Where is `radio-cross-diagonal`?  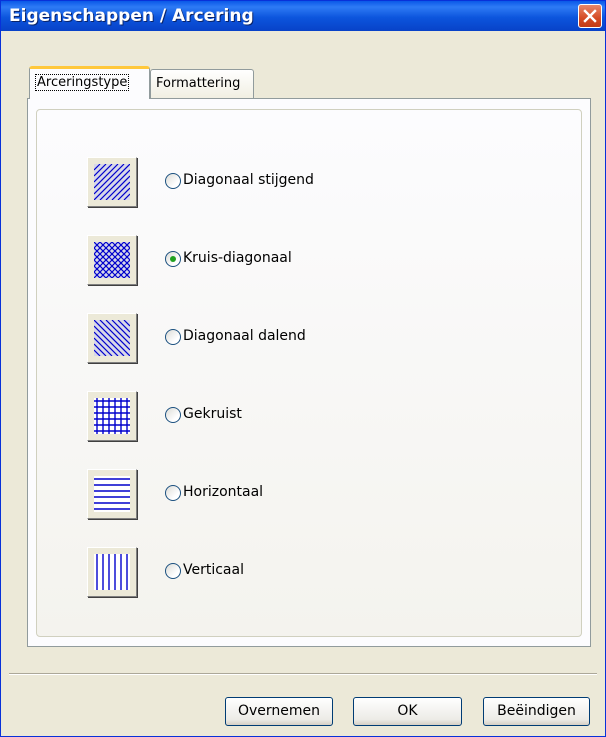 radio-cross-diagonal is located at coordinates (173, 259).